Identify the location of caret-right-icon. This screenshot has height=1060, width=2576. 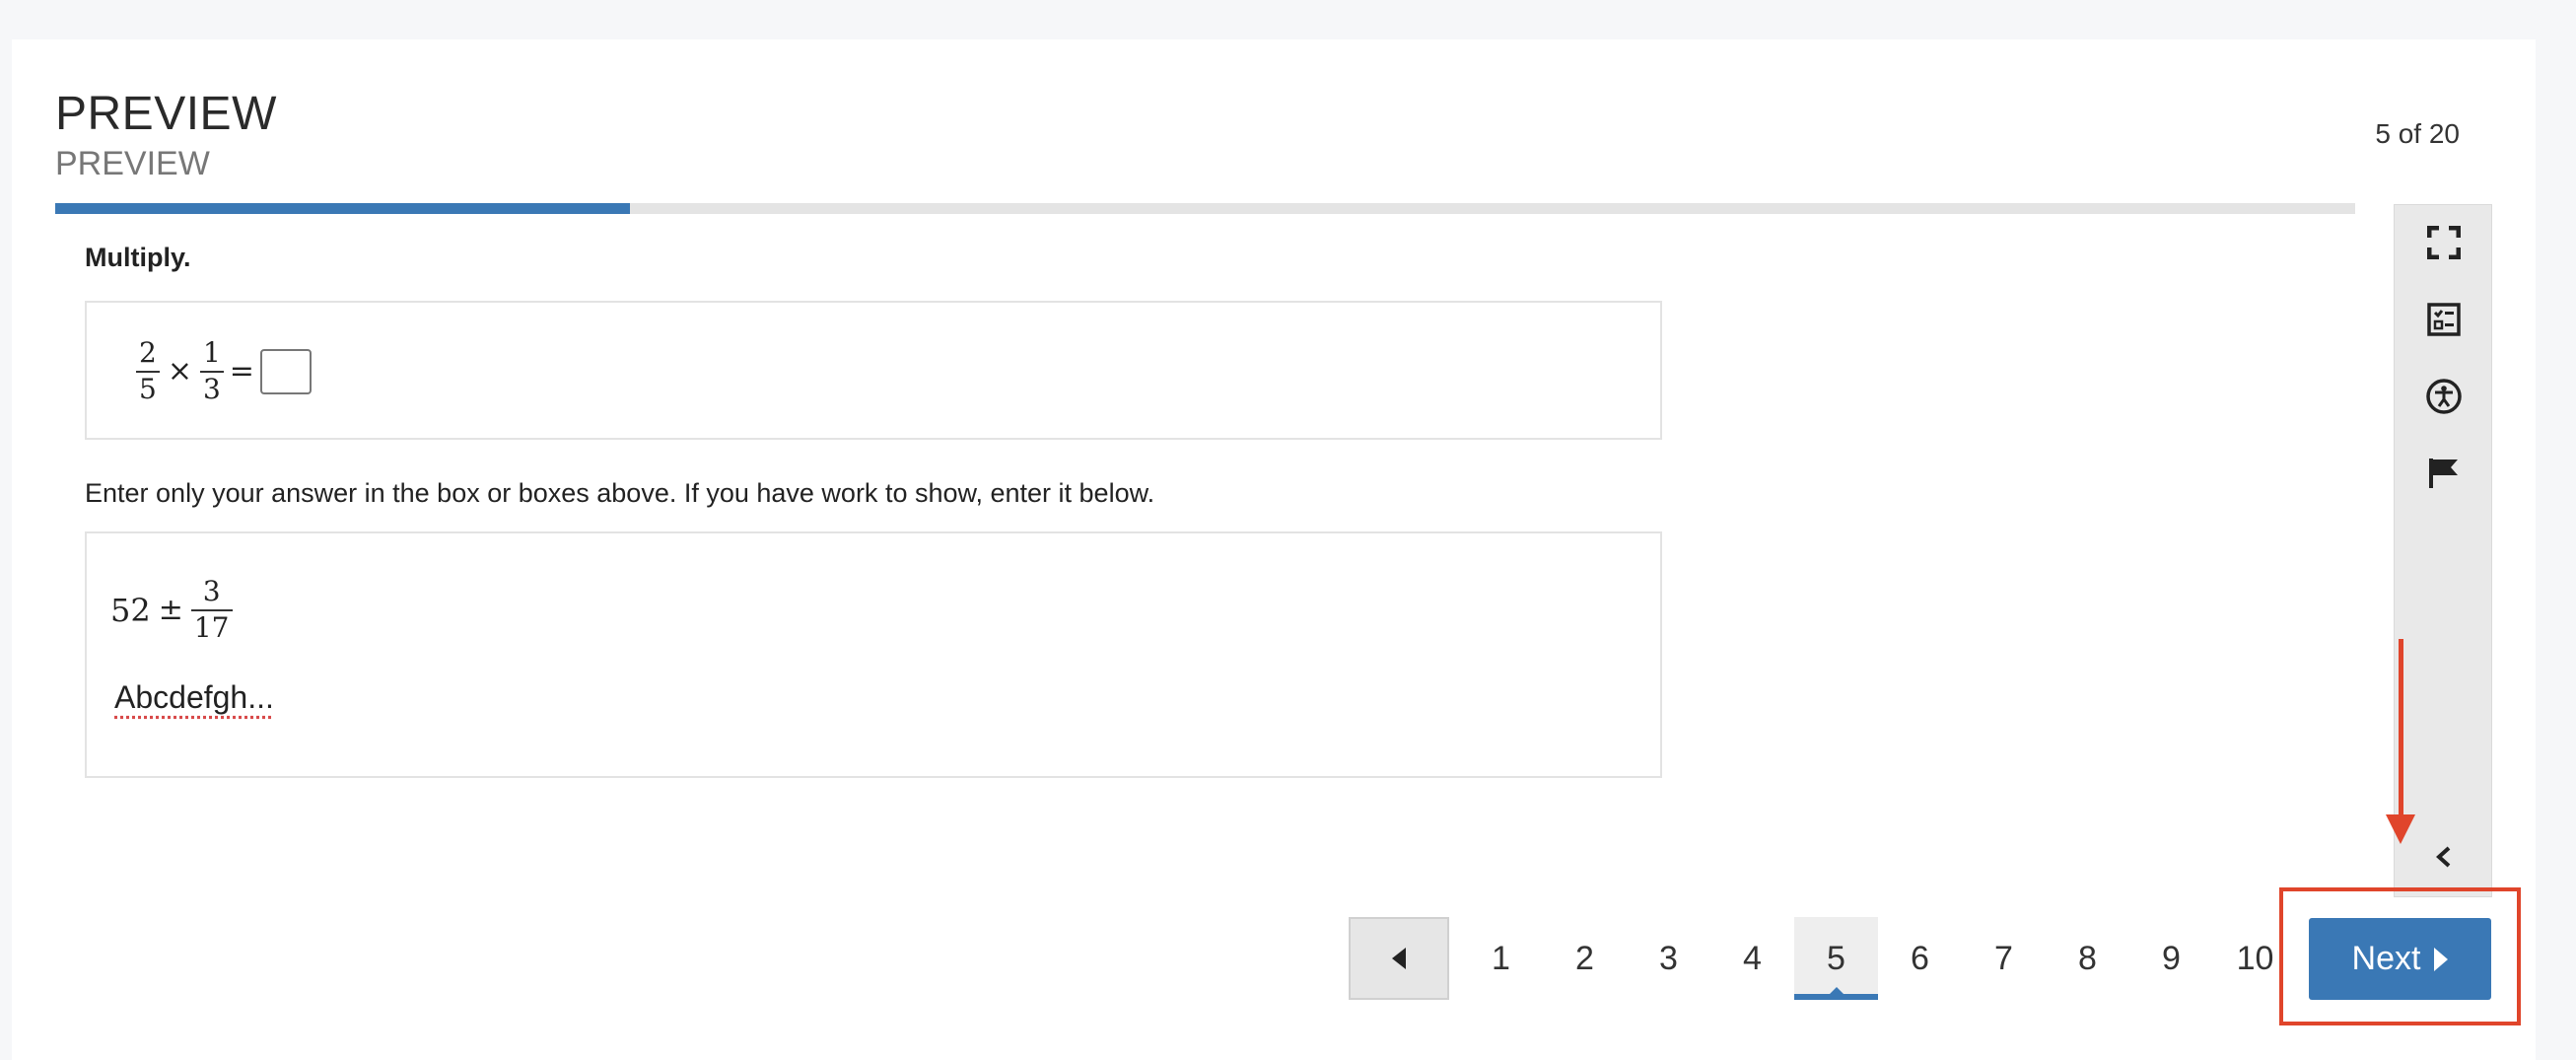
(2441, 959).